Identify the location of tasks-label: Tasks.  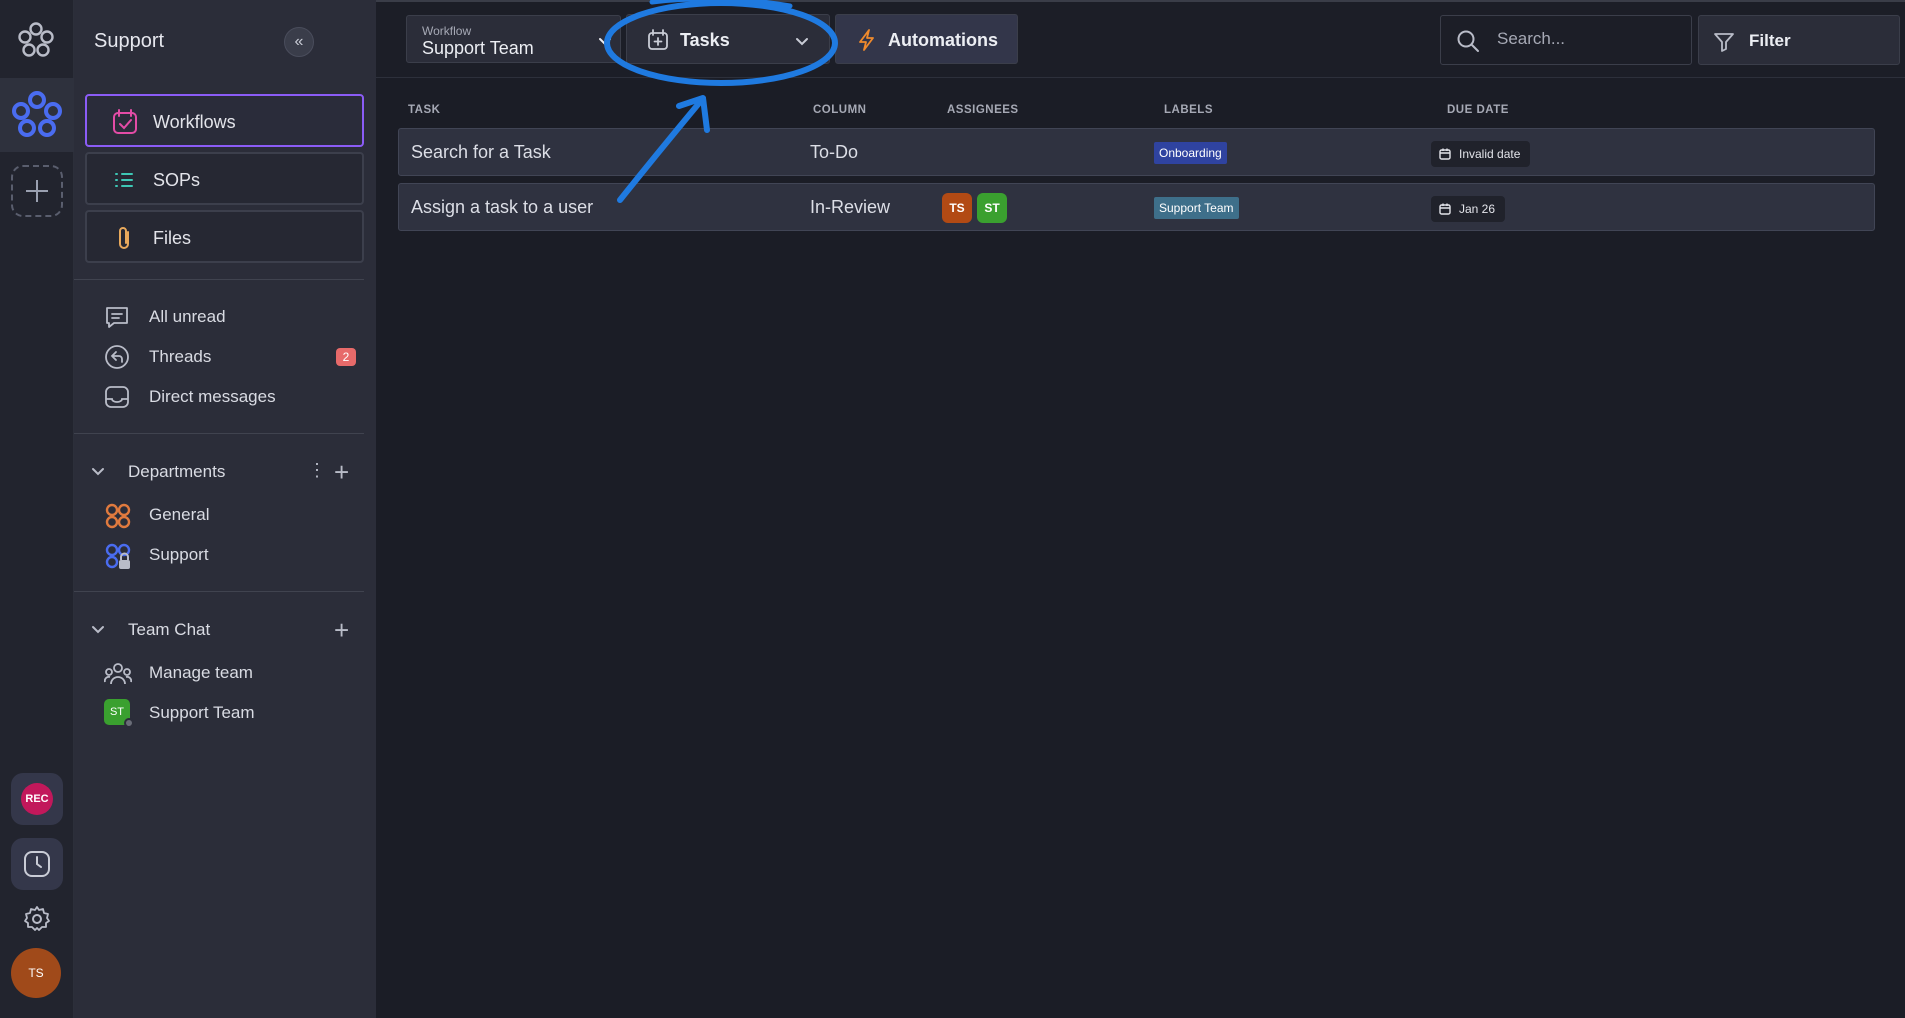
(705, 40).